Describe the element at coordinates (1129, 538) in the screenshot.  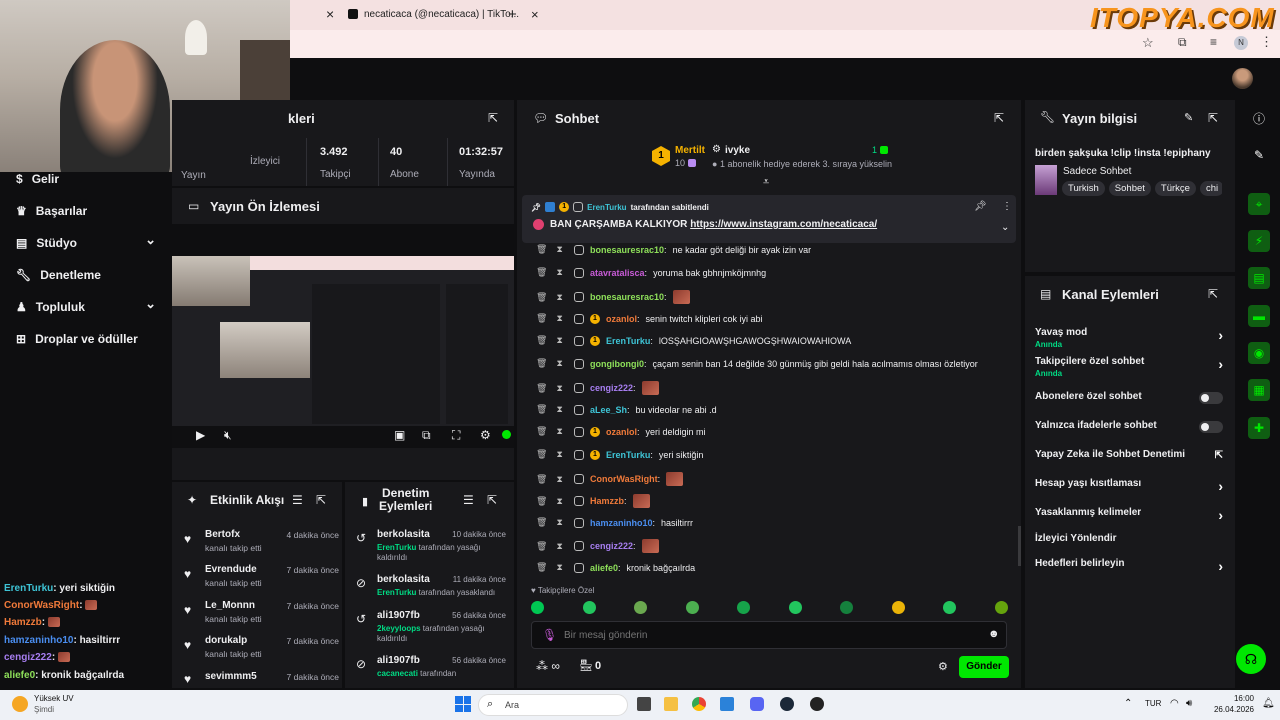
I see `redirect-viewers-row: İzleyici Yönlendir` at that location.